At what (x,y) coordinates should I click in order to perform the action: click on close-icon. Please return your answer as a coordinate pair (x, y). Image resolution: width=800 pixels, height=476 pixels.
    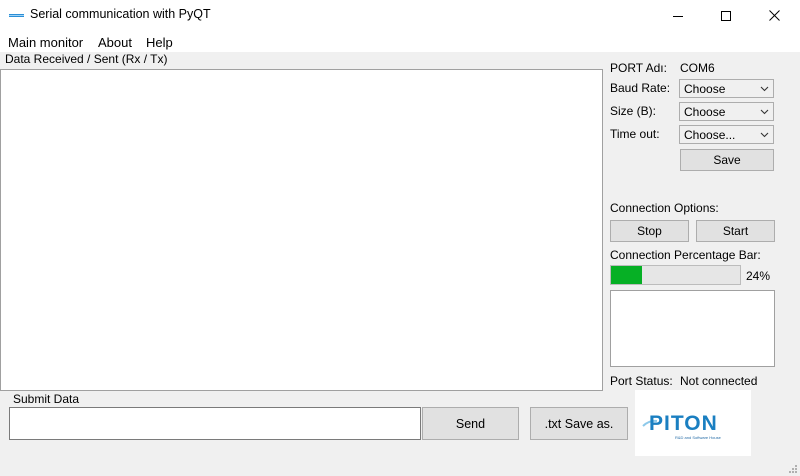
    Looking at the image, I should click on (774, 15).